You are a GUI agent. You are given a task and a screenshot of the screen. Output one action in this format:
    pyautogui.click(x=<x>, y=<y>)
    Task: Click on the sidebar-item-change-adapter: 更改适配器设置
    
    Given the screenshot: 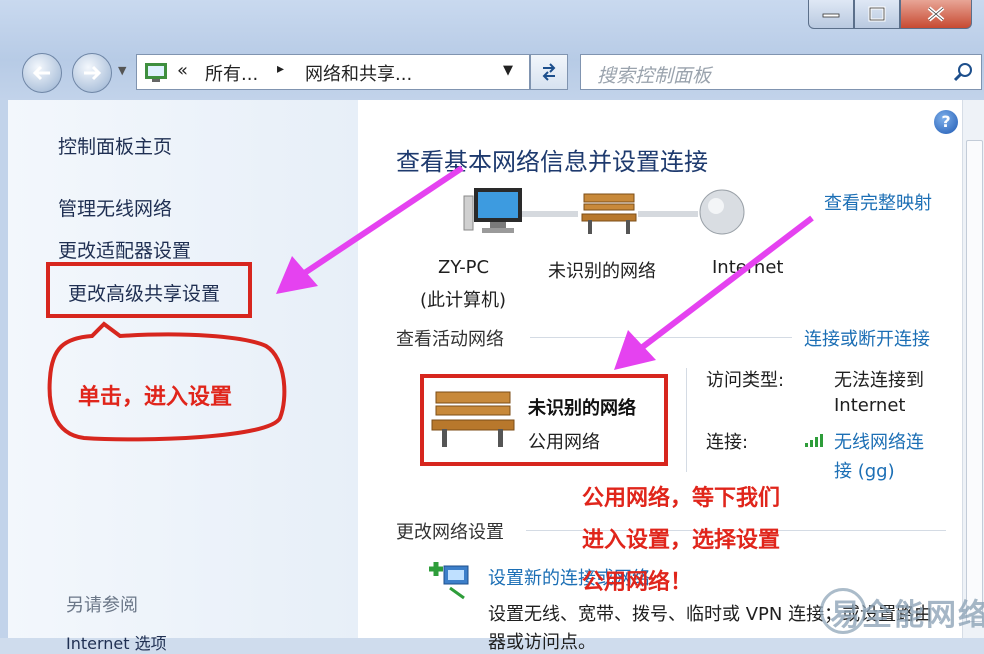 What is the action you would take?
    pyautogui.click(x=124, y=249)
    